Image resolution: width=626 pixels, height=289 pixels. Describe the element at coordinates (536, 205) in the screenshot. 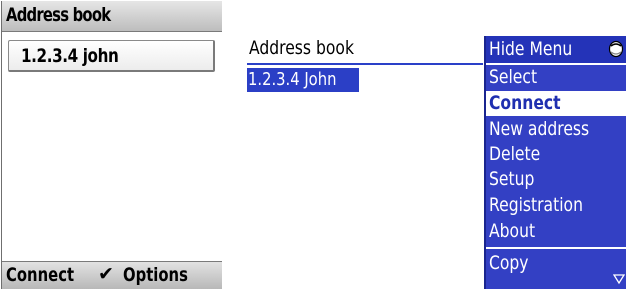

I see `menu-item-label: Registration` at that location.